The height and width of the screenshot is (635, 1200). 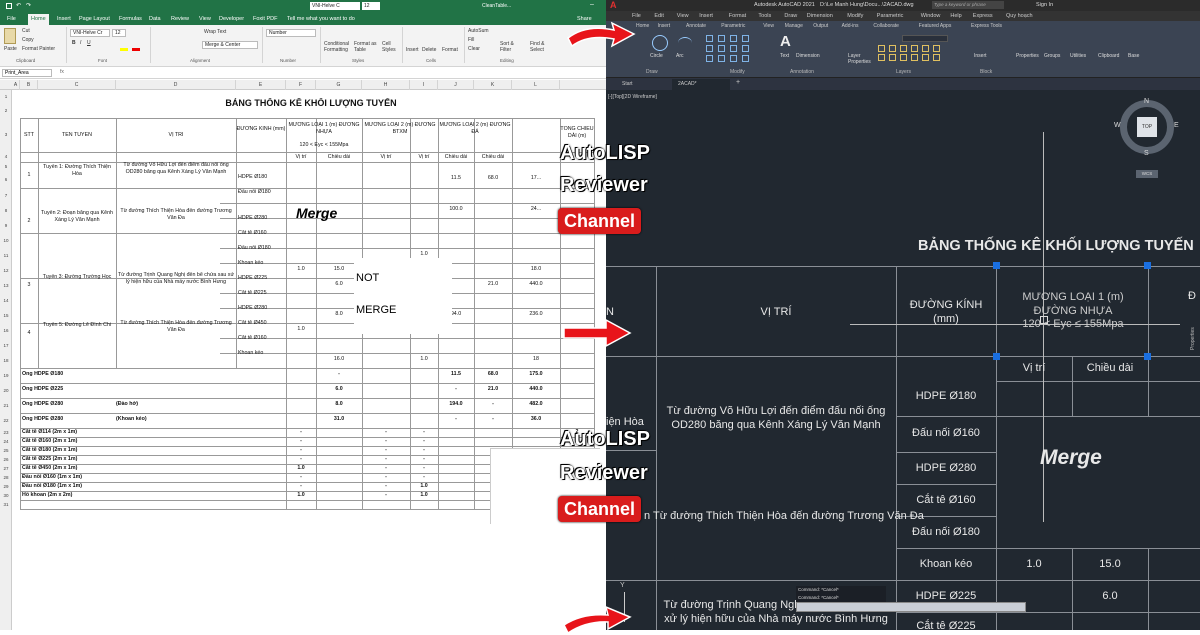 What do you see at coordinates (925, 38) in the screenshot?
I see `layer-select` at bounding box center [925, 38].